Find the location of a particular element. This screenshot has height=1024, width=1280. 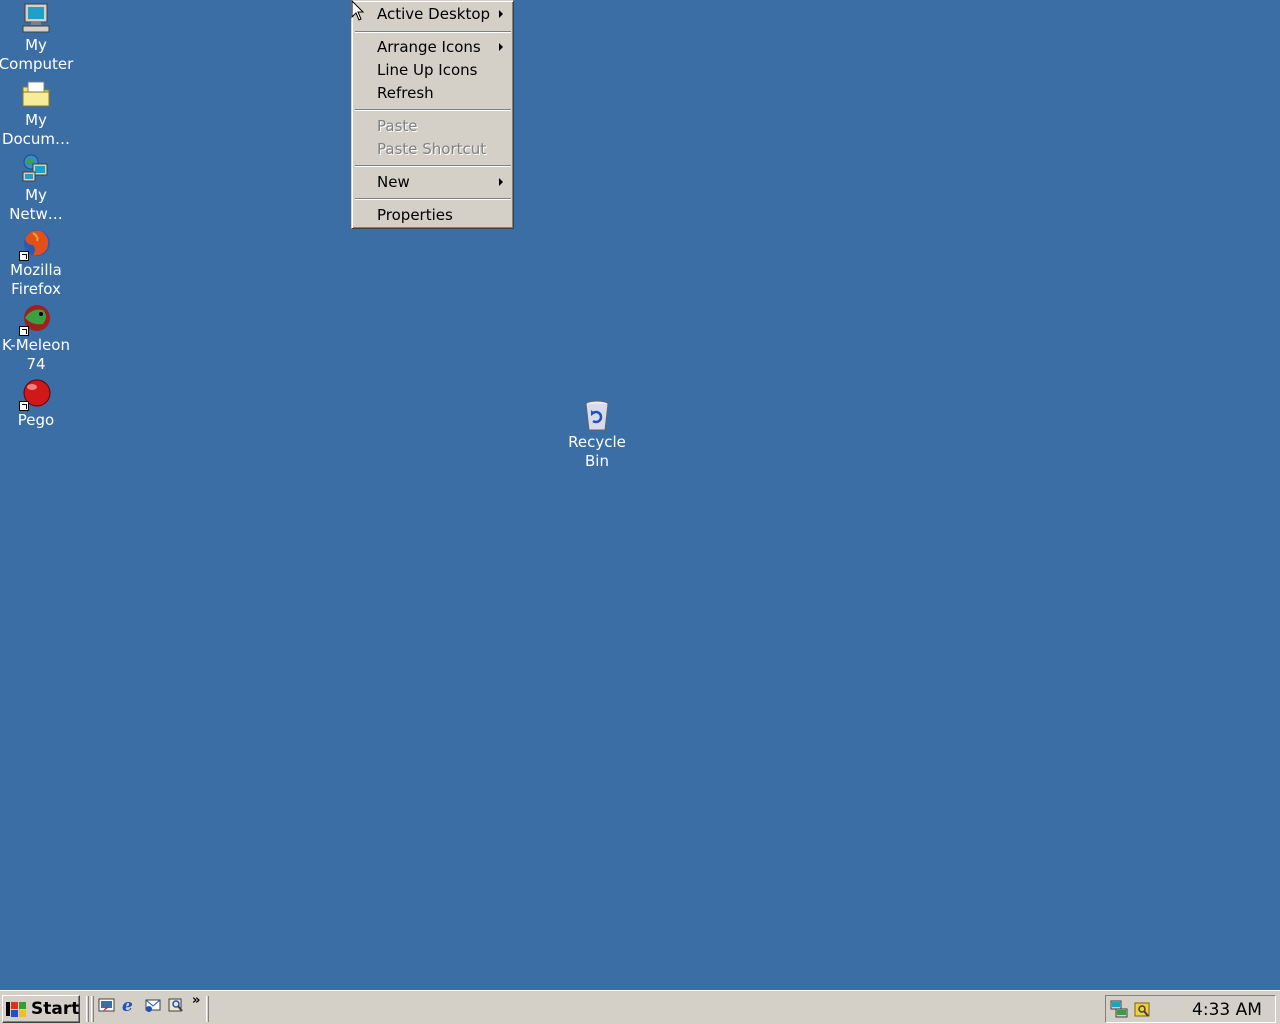

taskbar: Start e » 4:33 AM is located at coordinates (640, 1007).